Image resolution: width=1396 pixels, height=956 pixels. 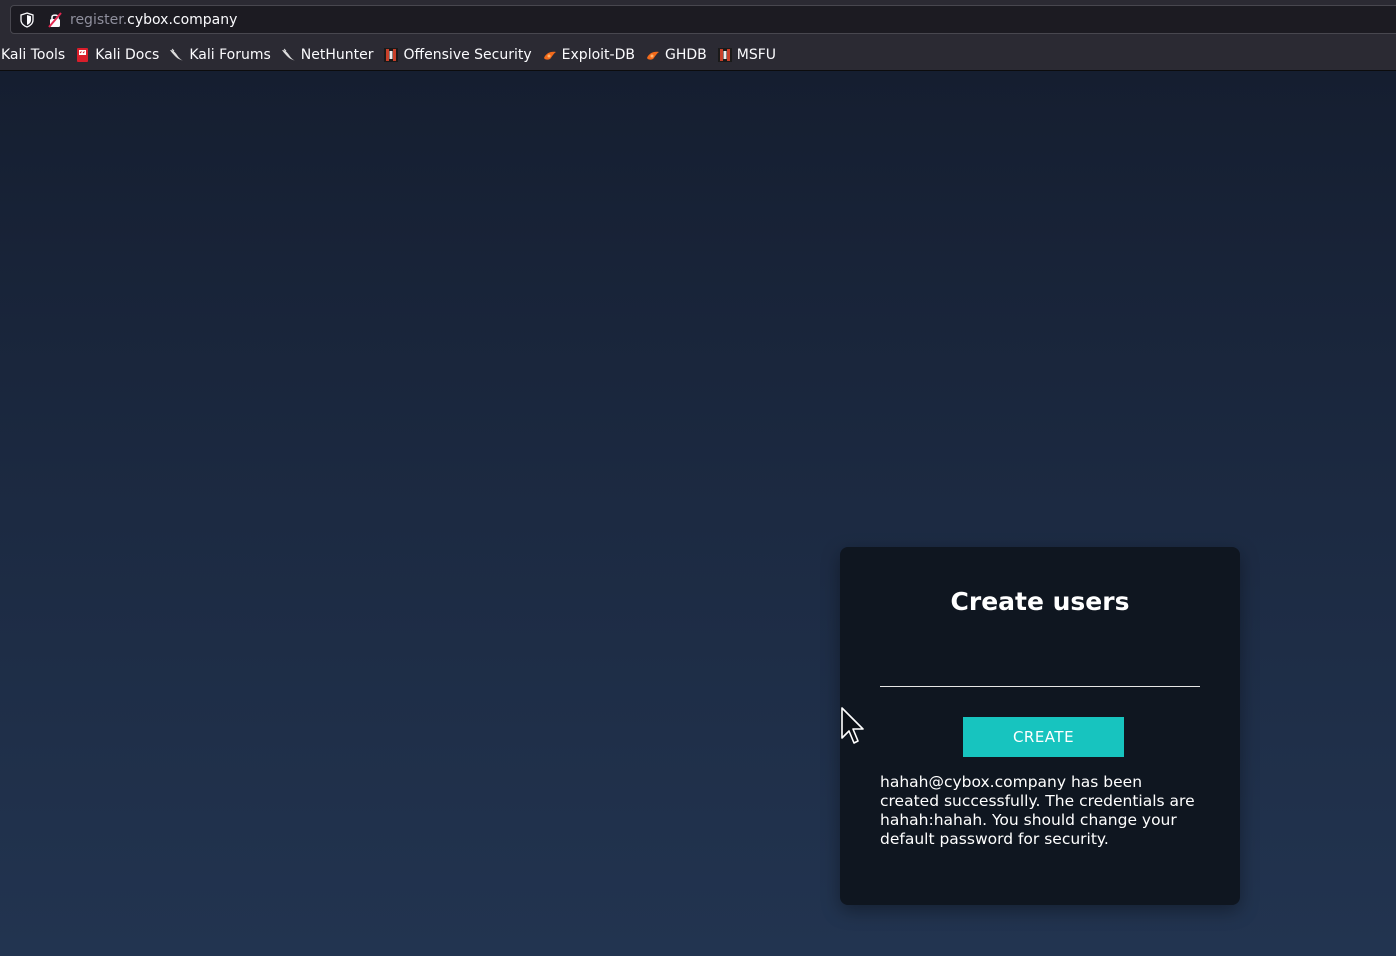 I want to click on email-input, so click(x=1040, y=667).